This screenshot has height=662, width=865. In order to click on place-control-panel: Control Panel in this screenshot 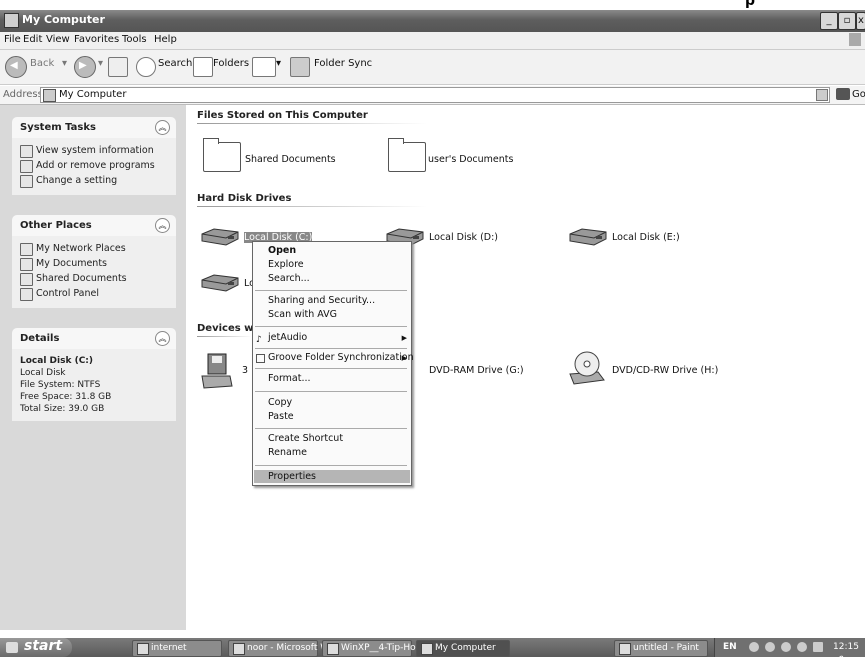, I will do `click(94, 294)`.